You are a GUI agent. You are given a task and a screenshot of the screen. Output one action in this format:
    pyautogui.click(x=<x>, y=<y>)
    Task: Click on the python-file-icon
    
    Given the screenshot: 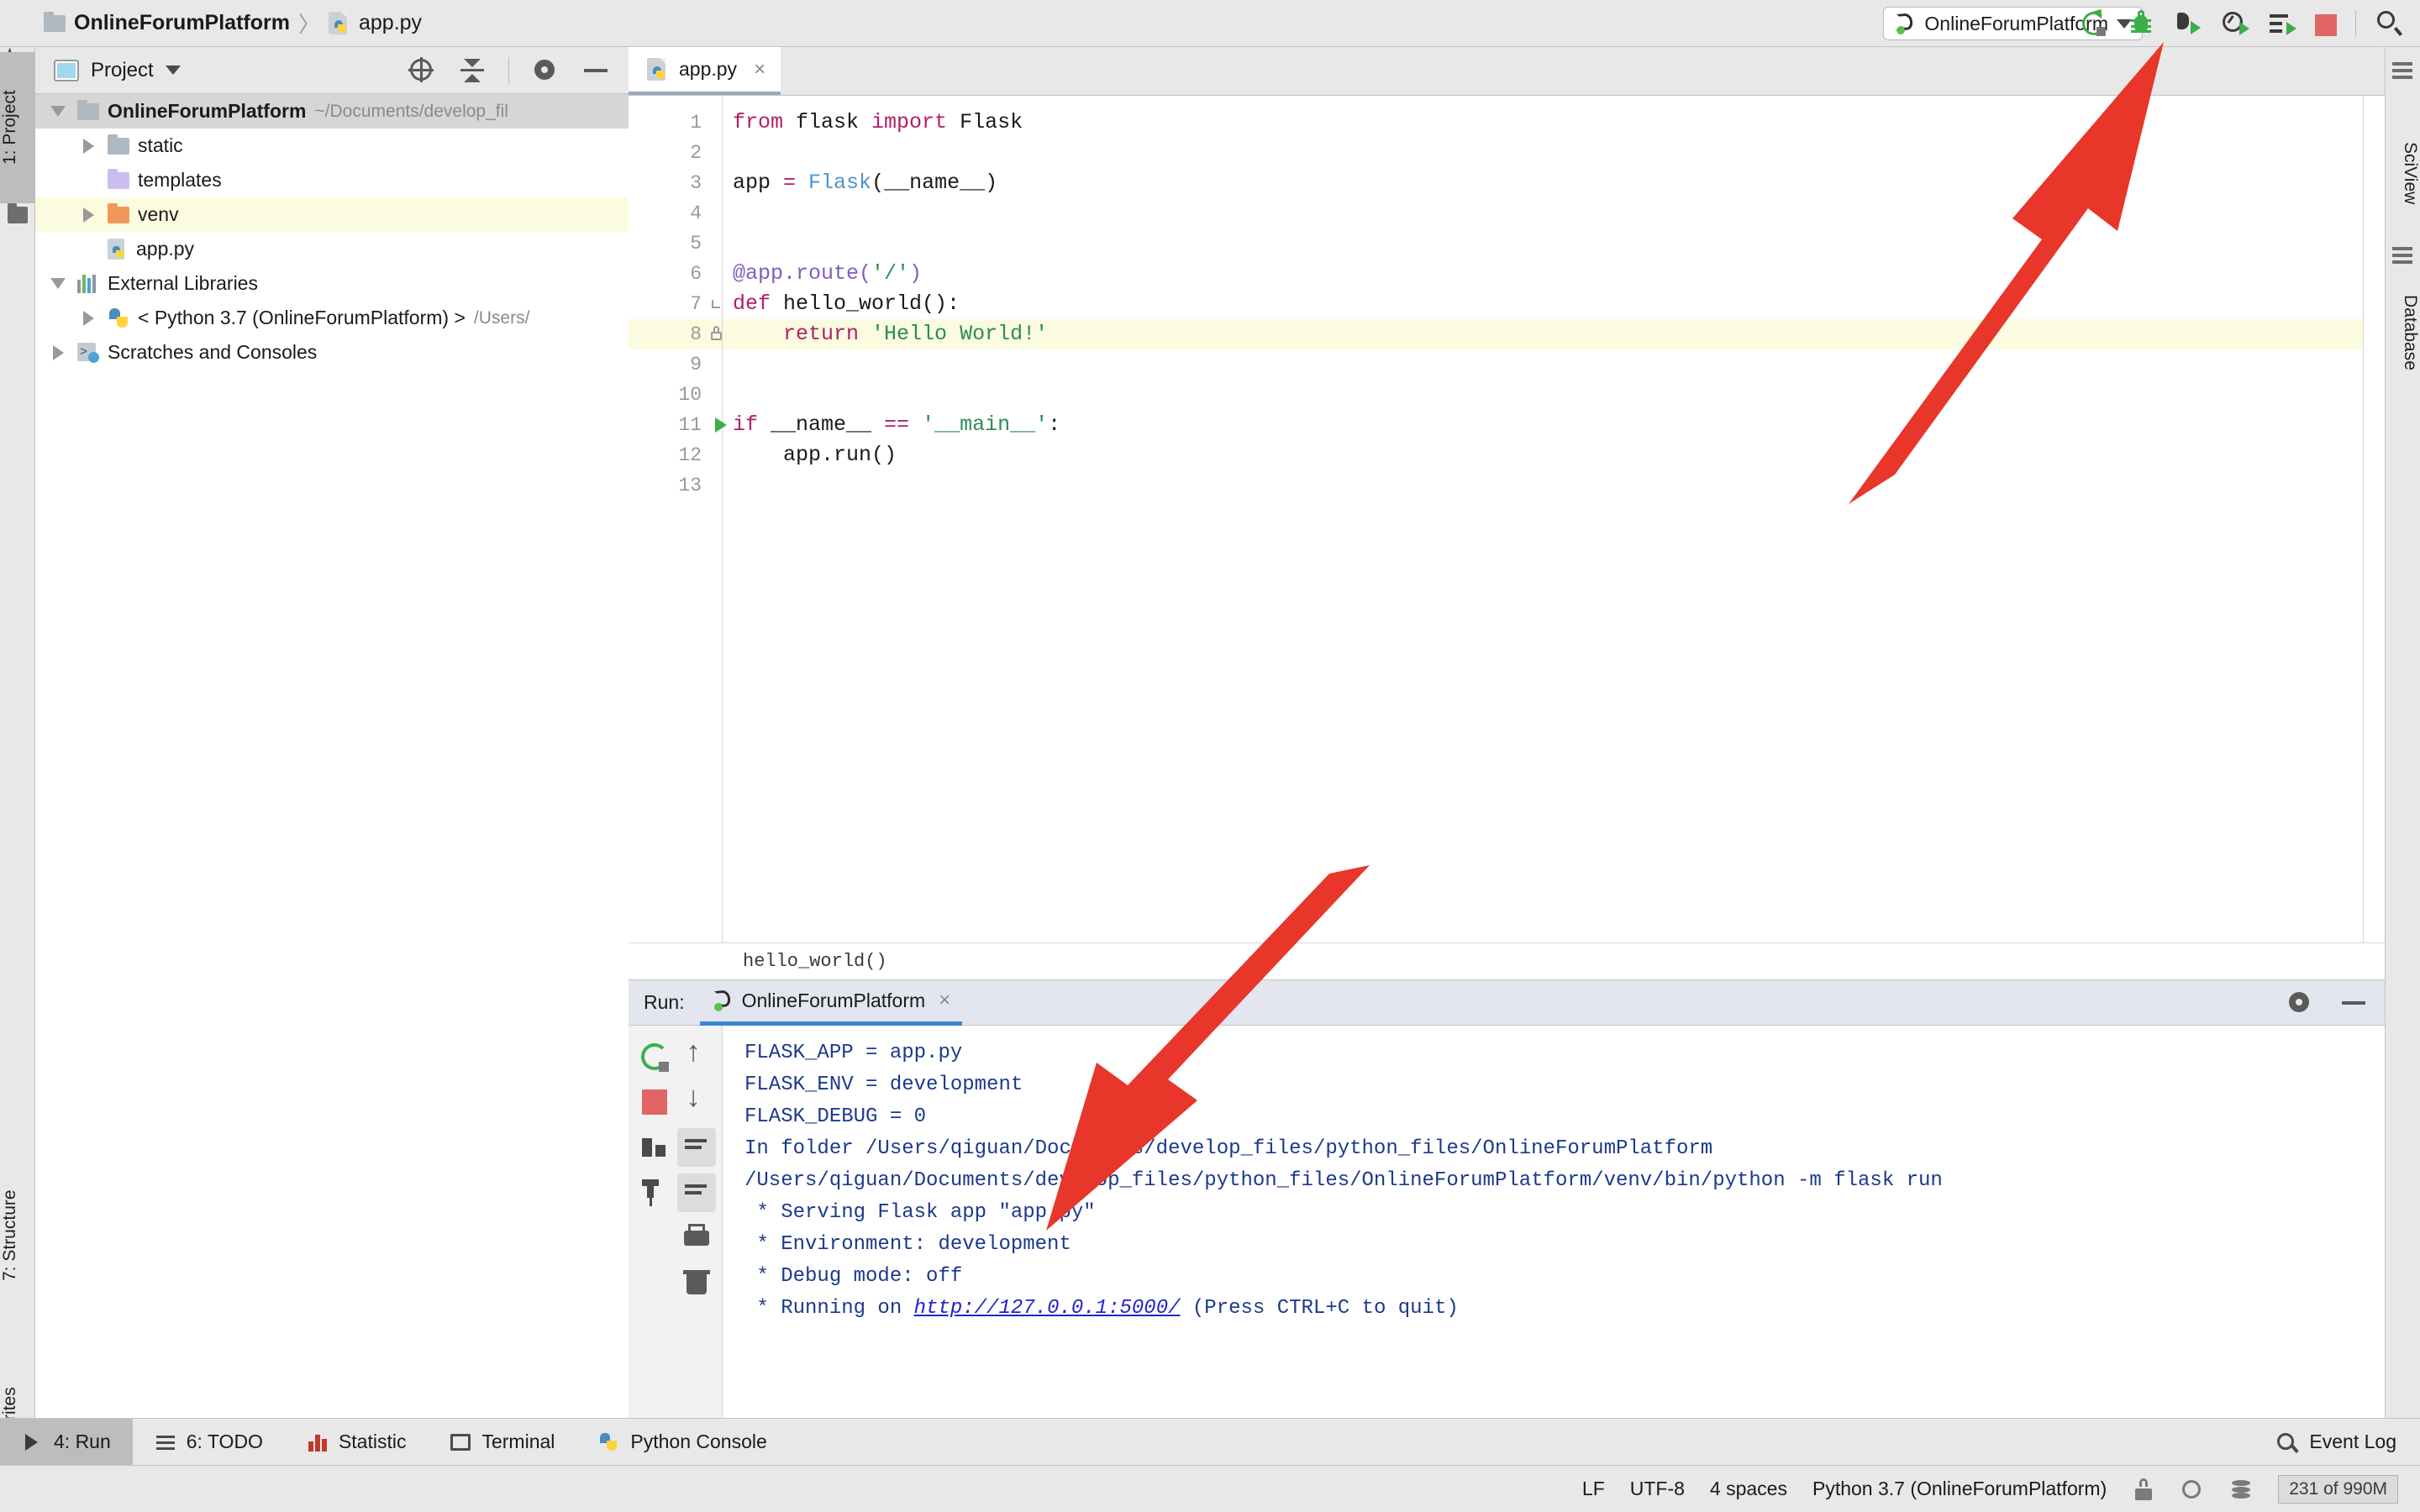 What is the action you would take?
    pyautogui.click(x=658, y=69)
    